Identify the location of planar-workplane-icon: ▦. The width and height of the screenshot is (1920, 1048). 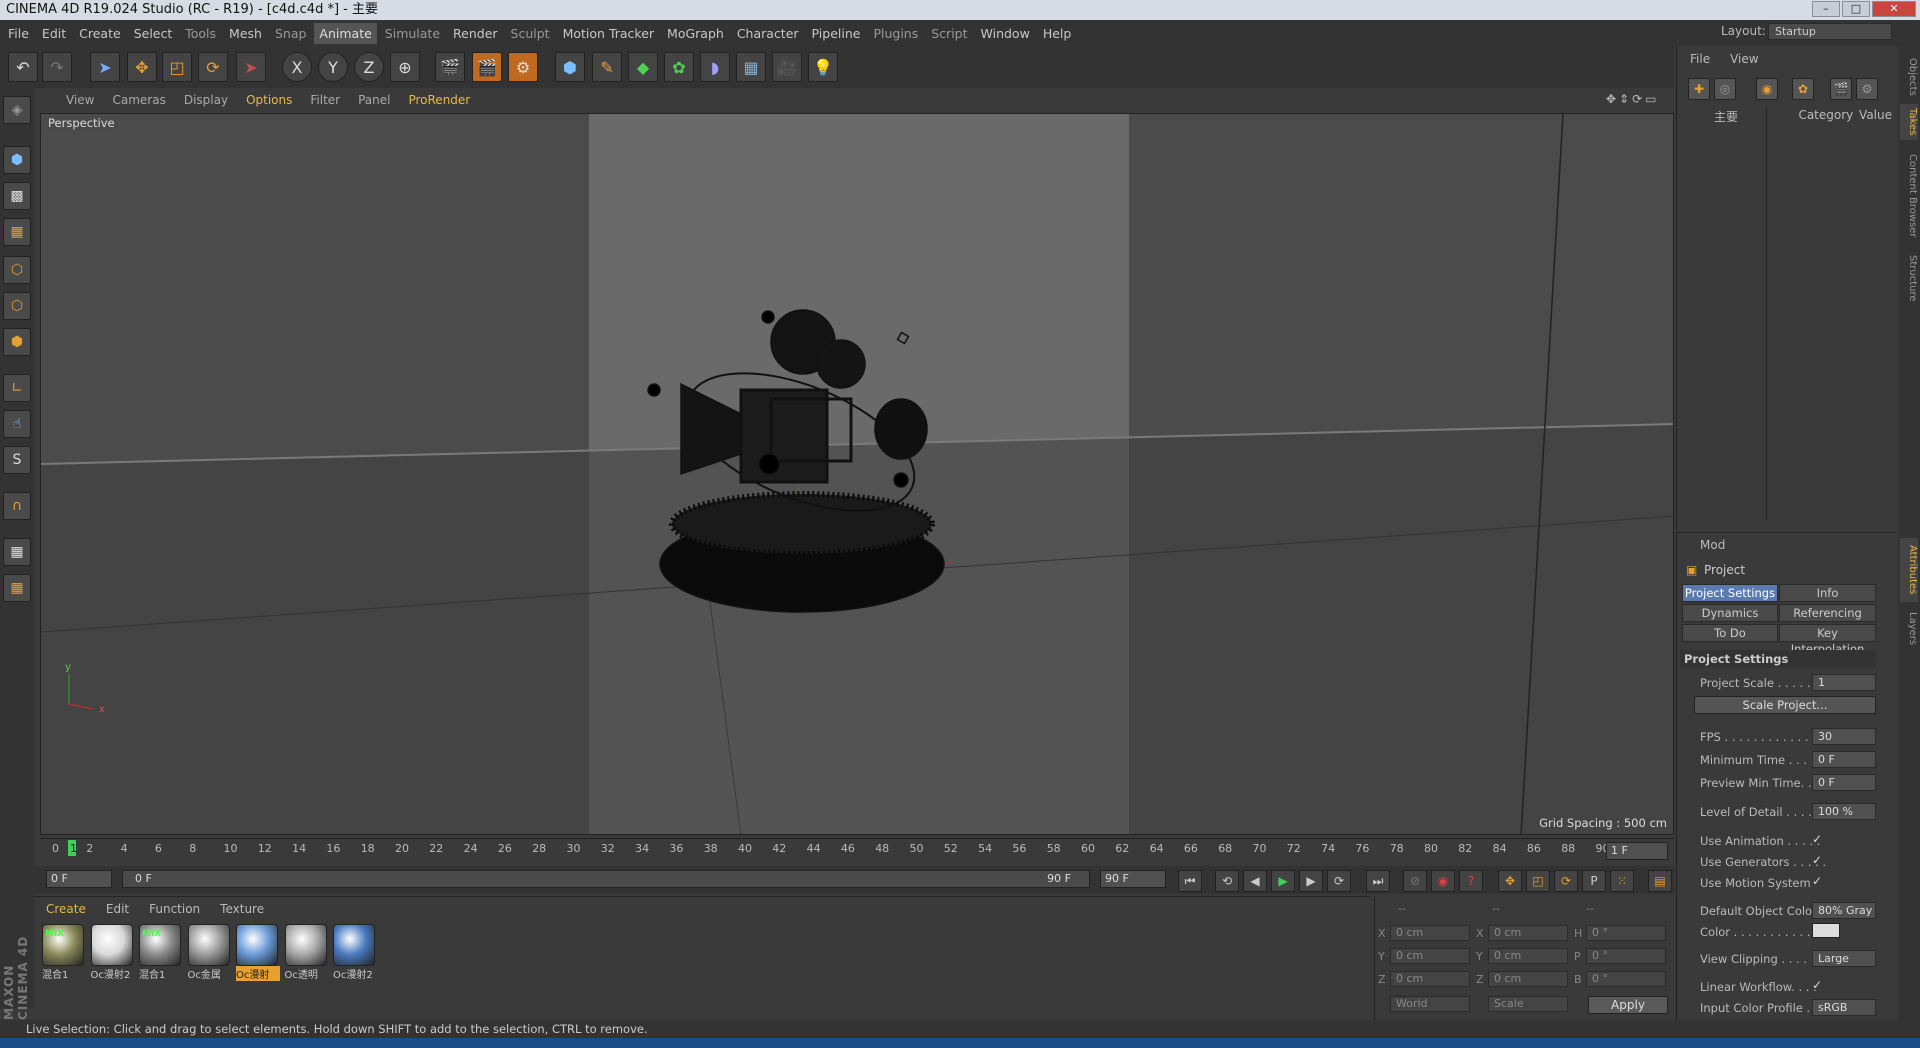
(17, 588).